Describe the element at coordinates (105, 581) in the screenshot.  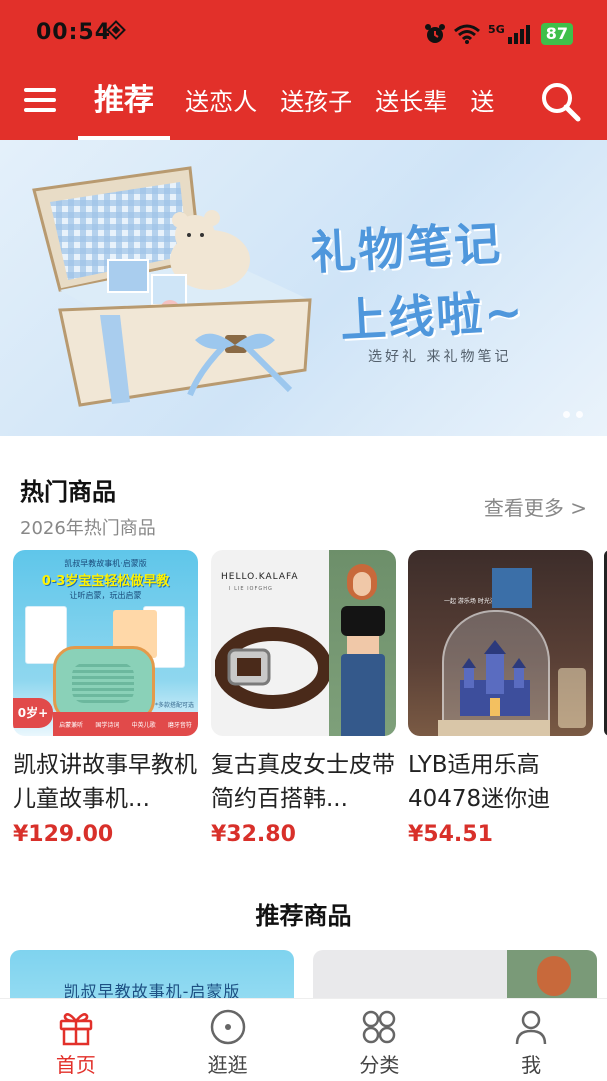
I see `image-headline: 0-3岁宝宝轻松做早教` at that location.